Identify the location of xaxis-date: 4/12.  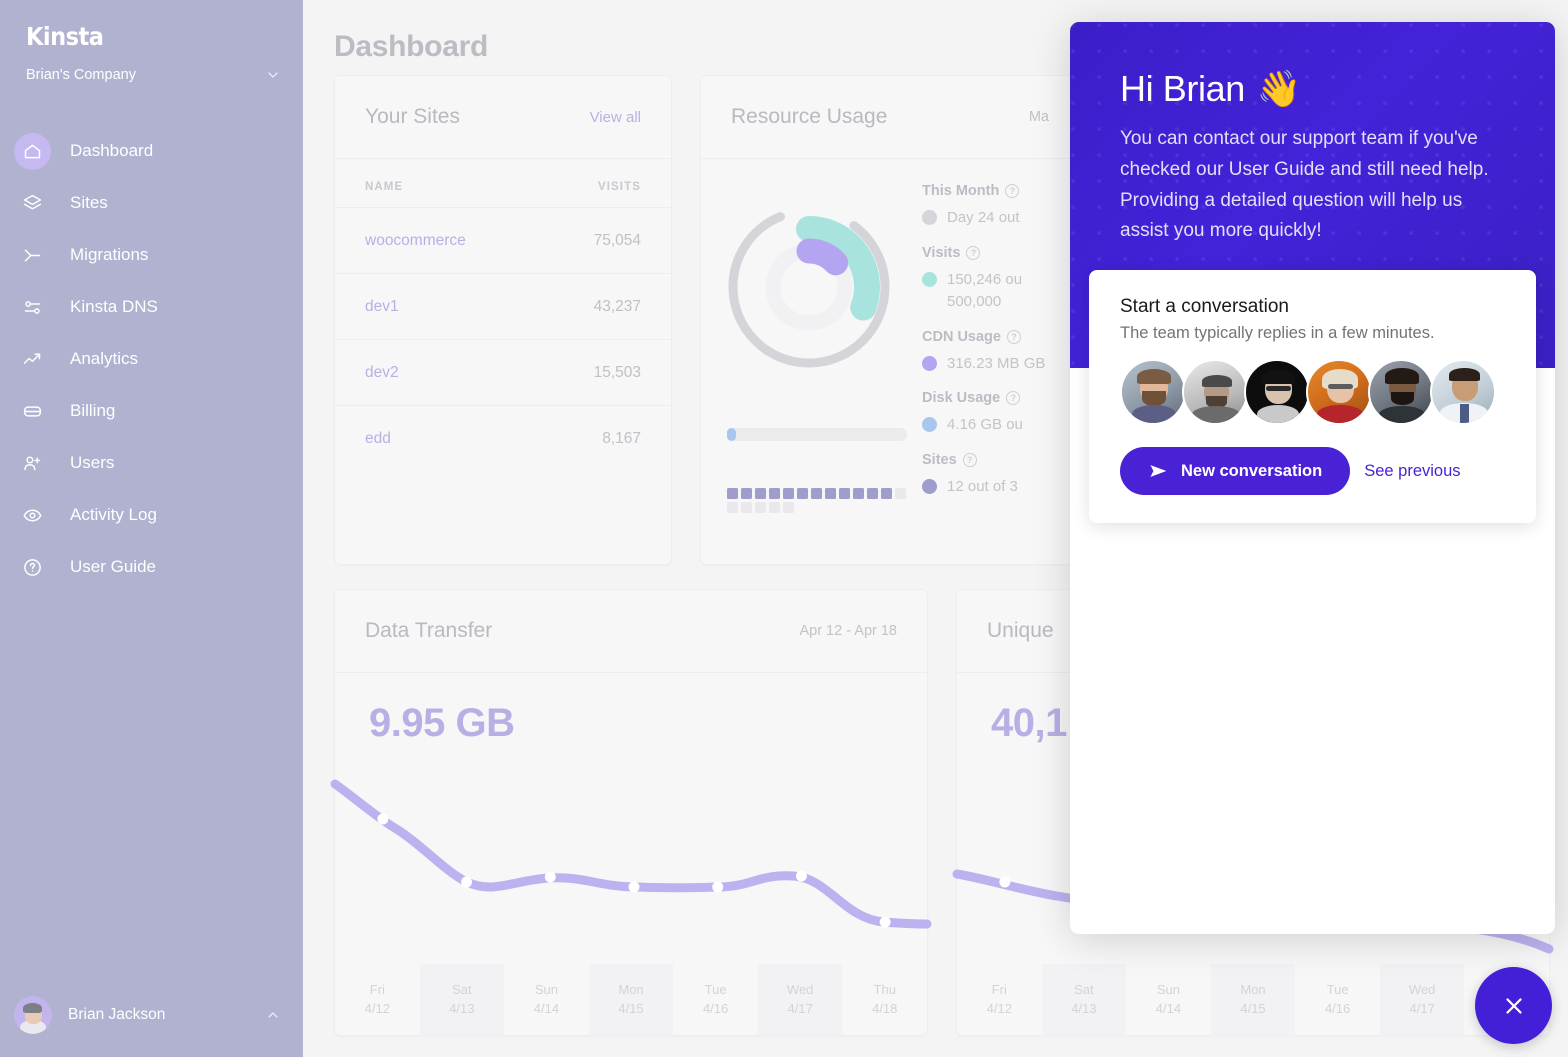
(999, 1008).